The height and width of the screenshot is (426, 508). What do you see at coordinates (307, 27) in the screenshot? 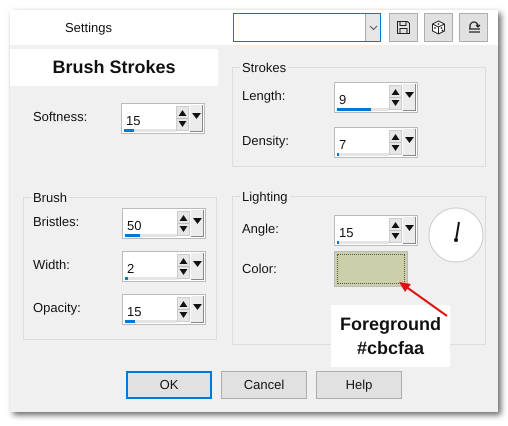
I see `preset-dropdown` at bounding box center [307, 27].